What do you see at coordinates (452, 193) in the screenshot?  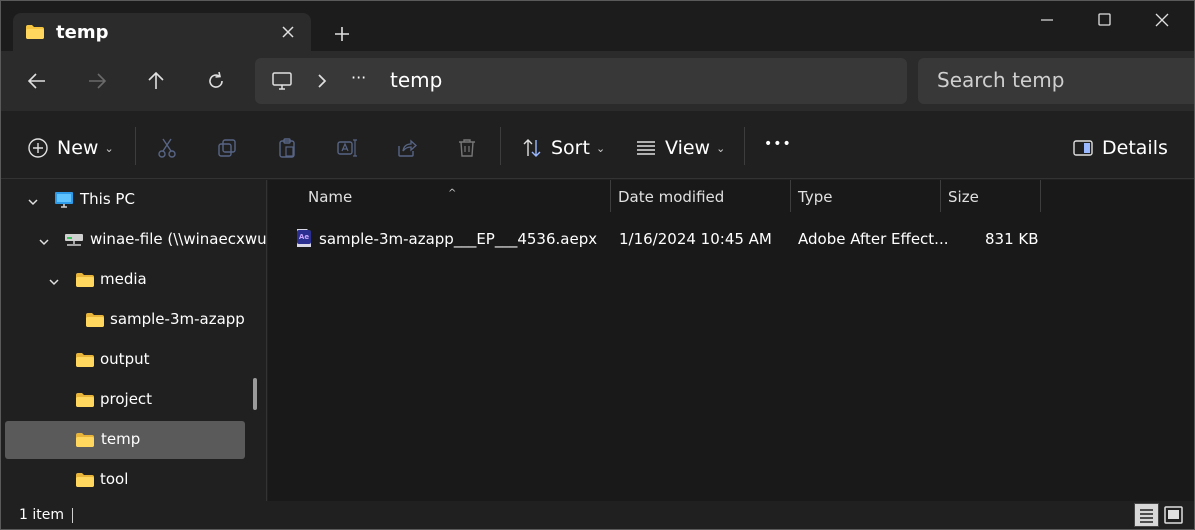 I see `sort-up-icon: ^` at bounding box center [452, 193].